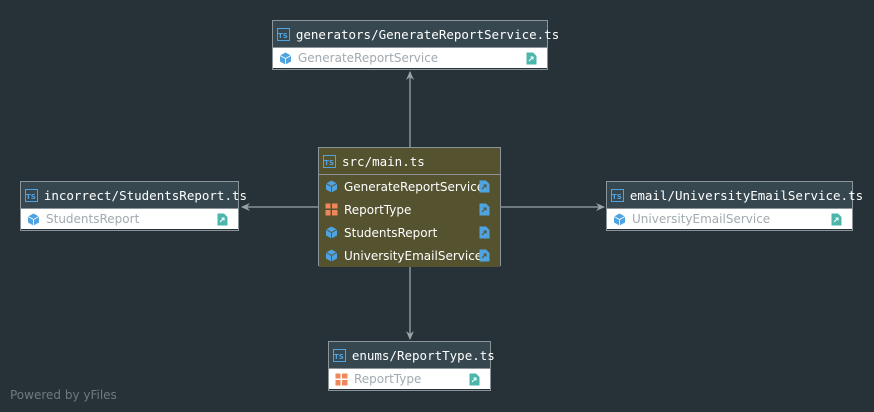 This screenshot has height=412, width=874. I want to click on file-name: generators/GenerateReportService.ts, so click(427, 34).